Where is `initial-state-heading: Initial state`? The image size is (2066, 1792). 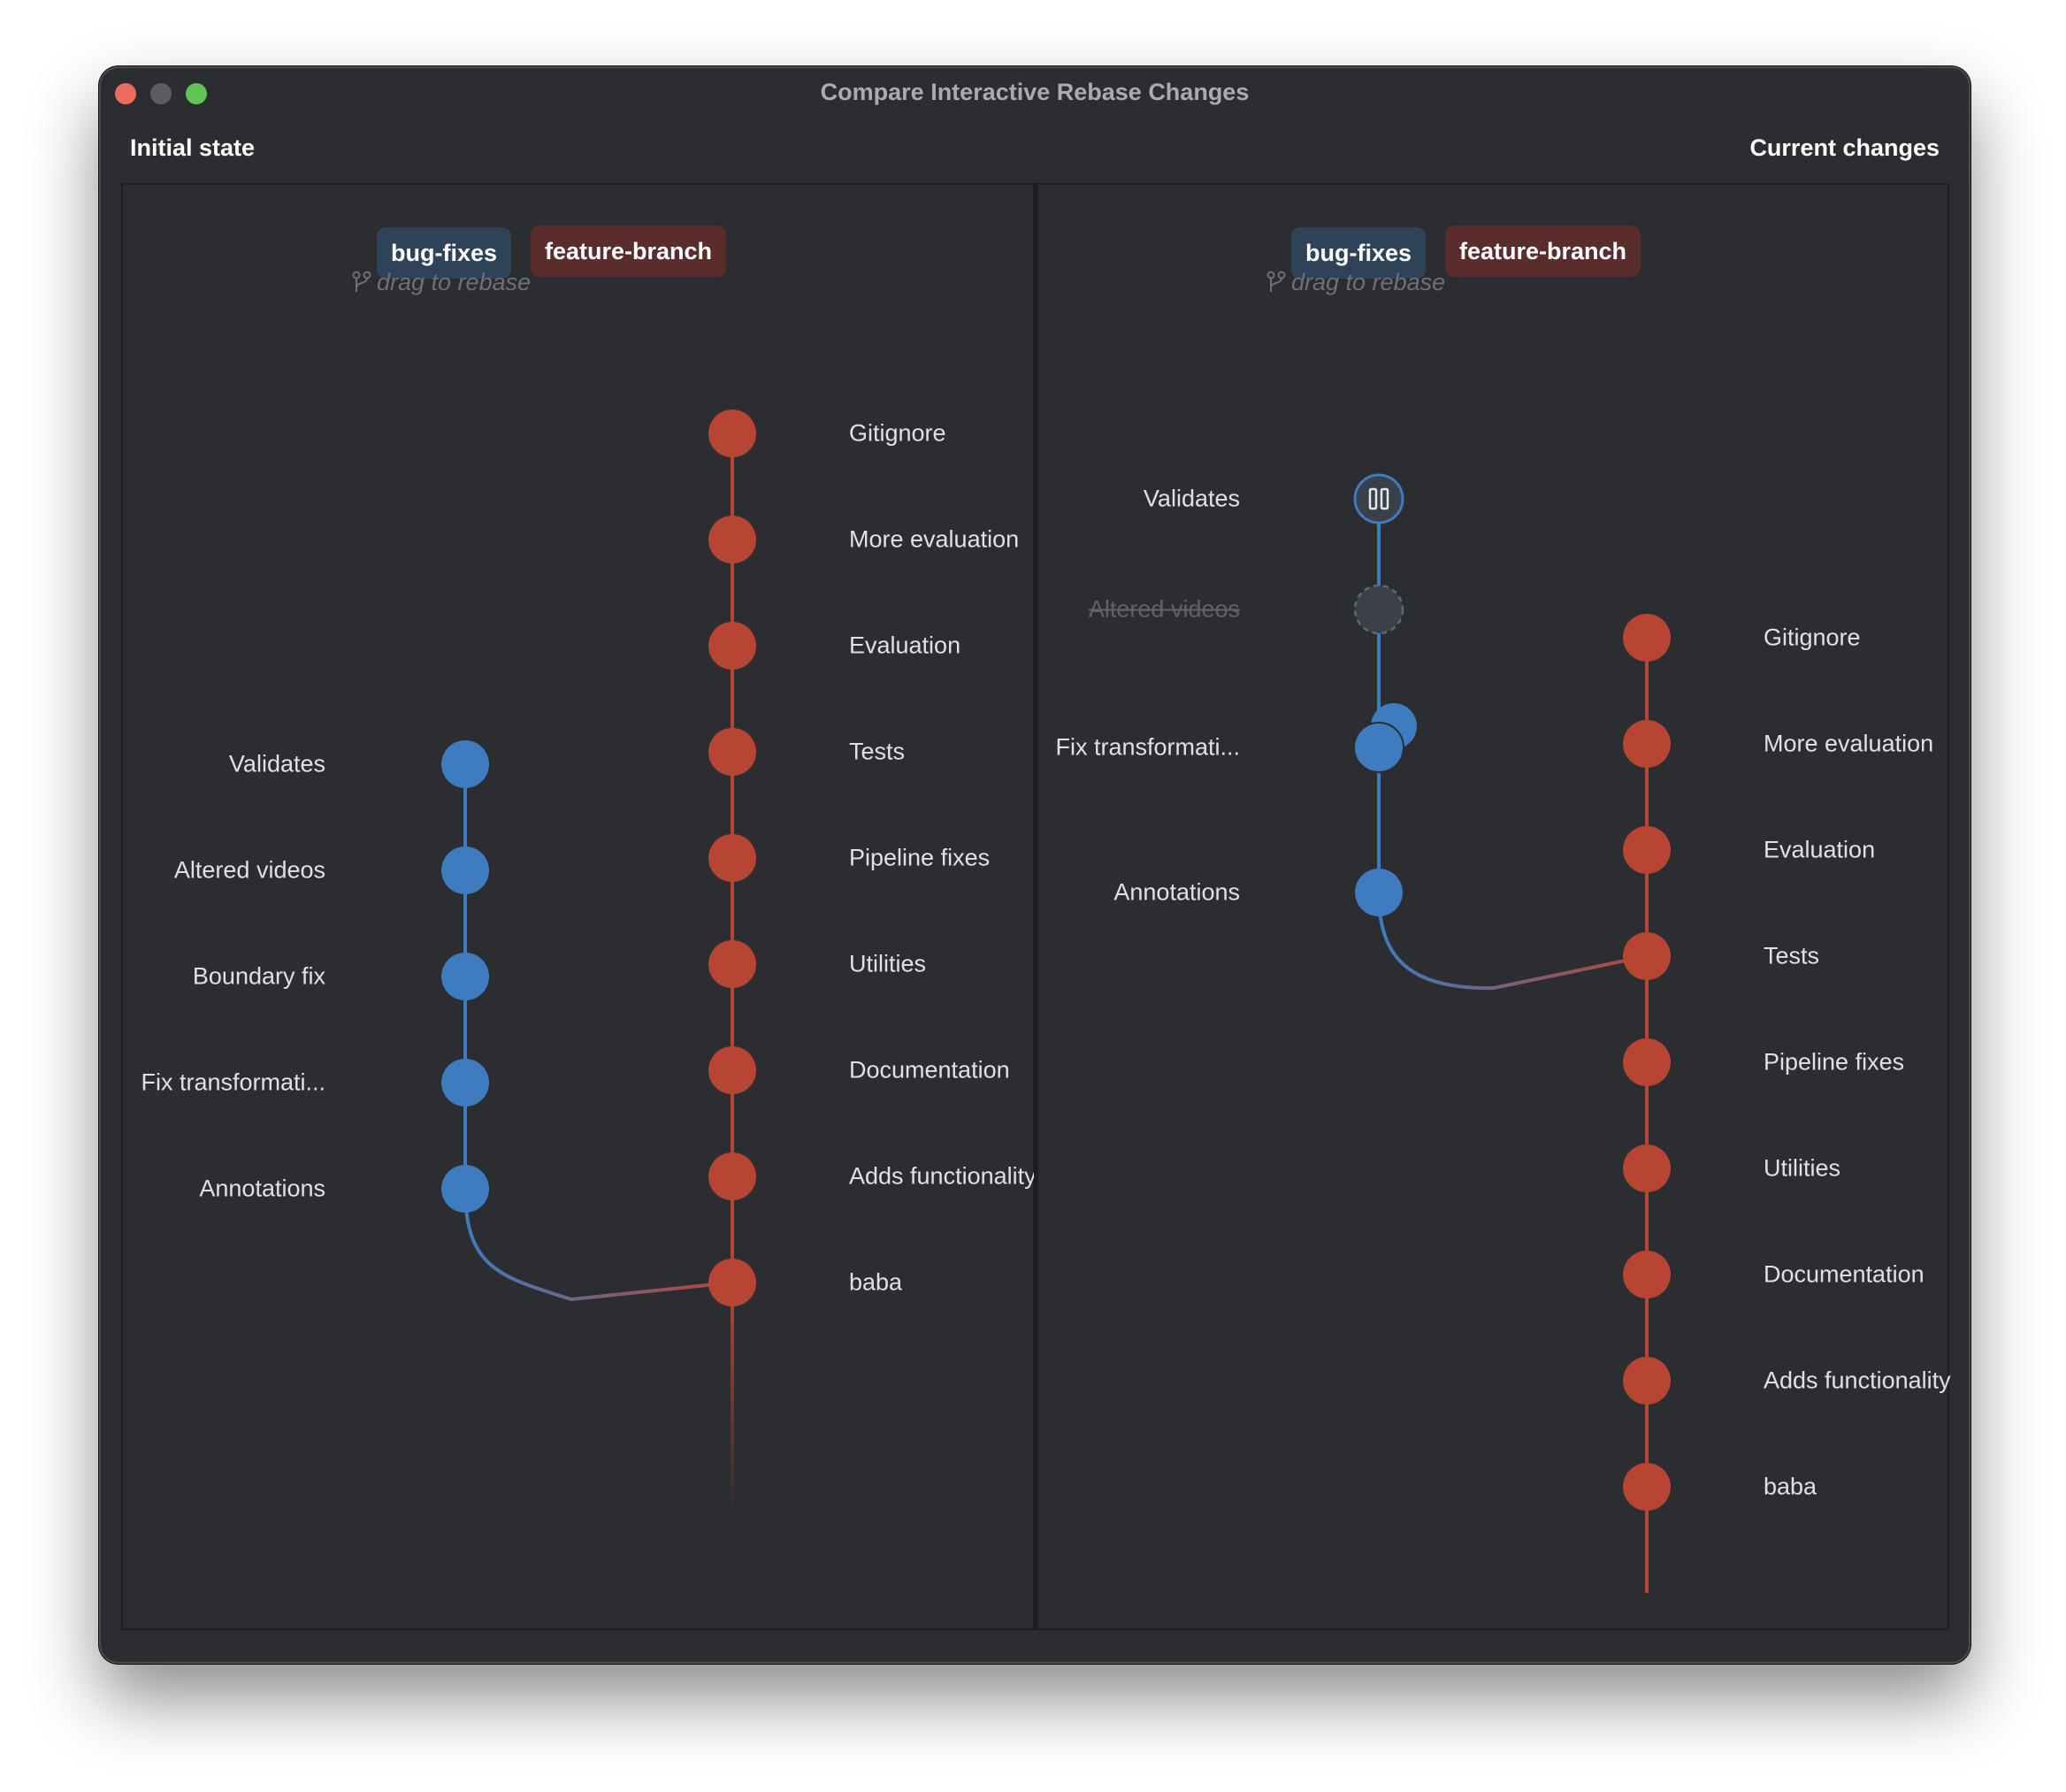 initial-state-heading: Initial state is located at coordinates (193, 148).